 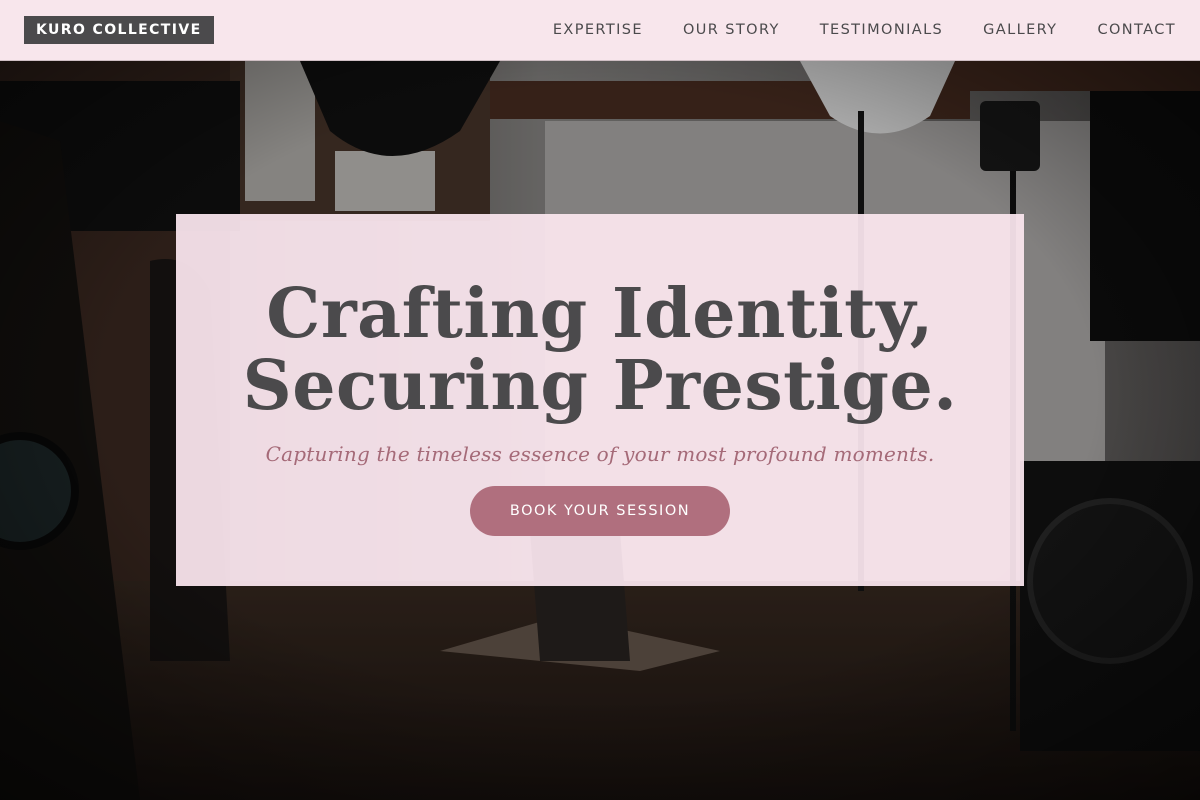 I want to click on nav-item-our-story: OUR STORY, so click(x=731, y=30).